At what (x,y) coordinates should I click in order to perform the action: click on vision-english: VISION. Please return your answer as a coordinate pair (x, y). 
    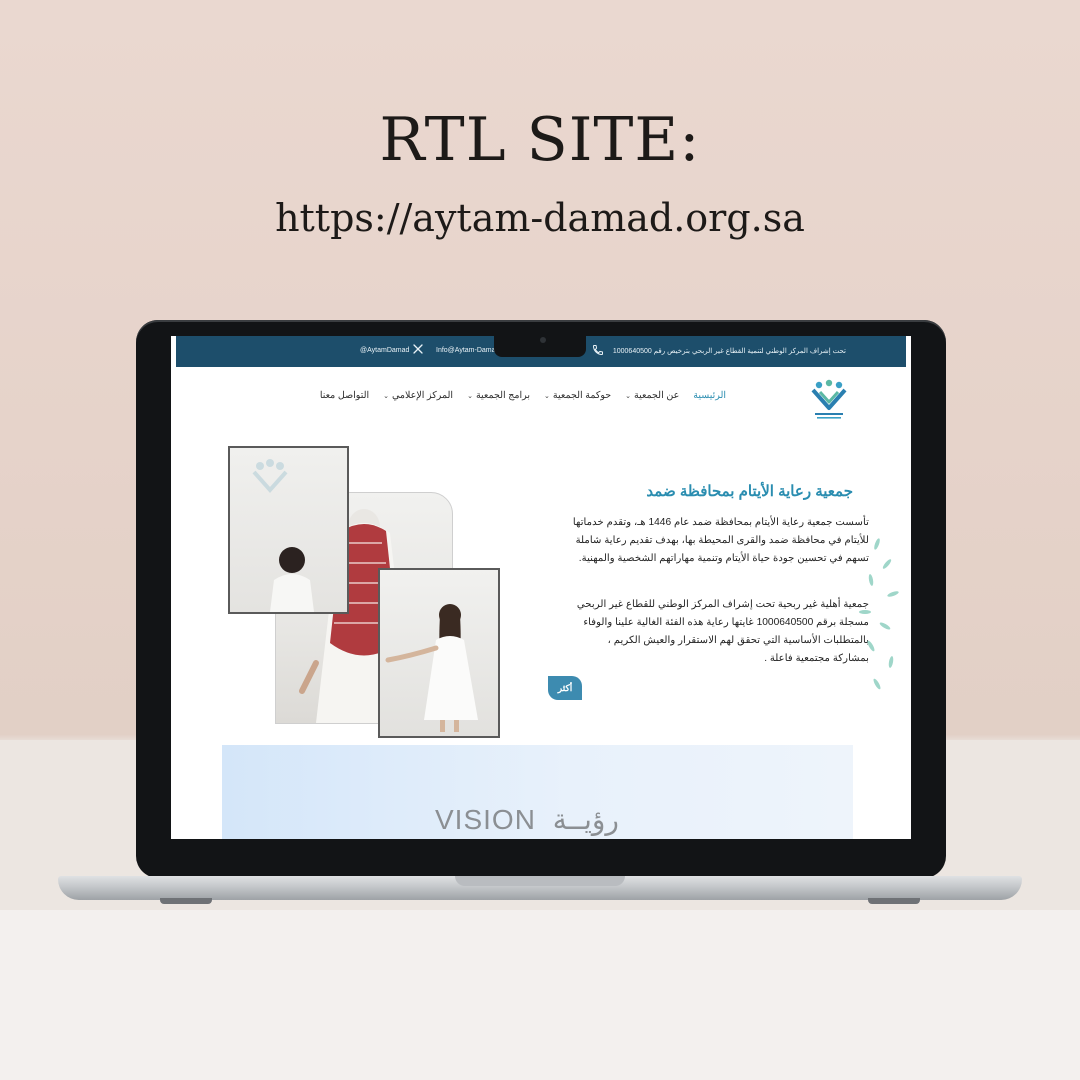
    Looking at the image, I should click on (485, 819).